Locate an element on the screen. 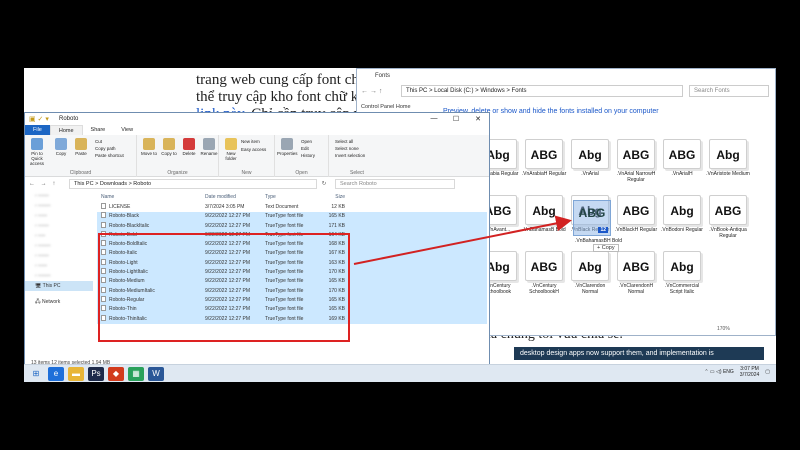  start-icon: ⊞ is located at coordinates (36, 374).